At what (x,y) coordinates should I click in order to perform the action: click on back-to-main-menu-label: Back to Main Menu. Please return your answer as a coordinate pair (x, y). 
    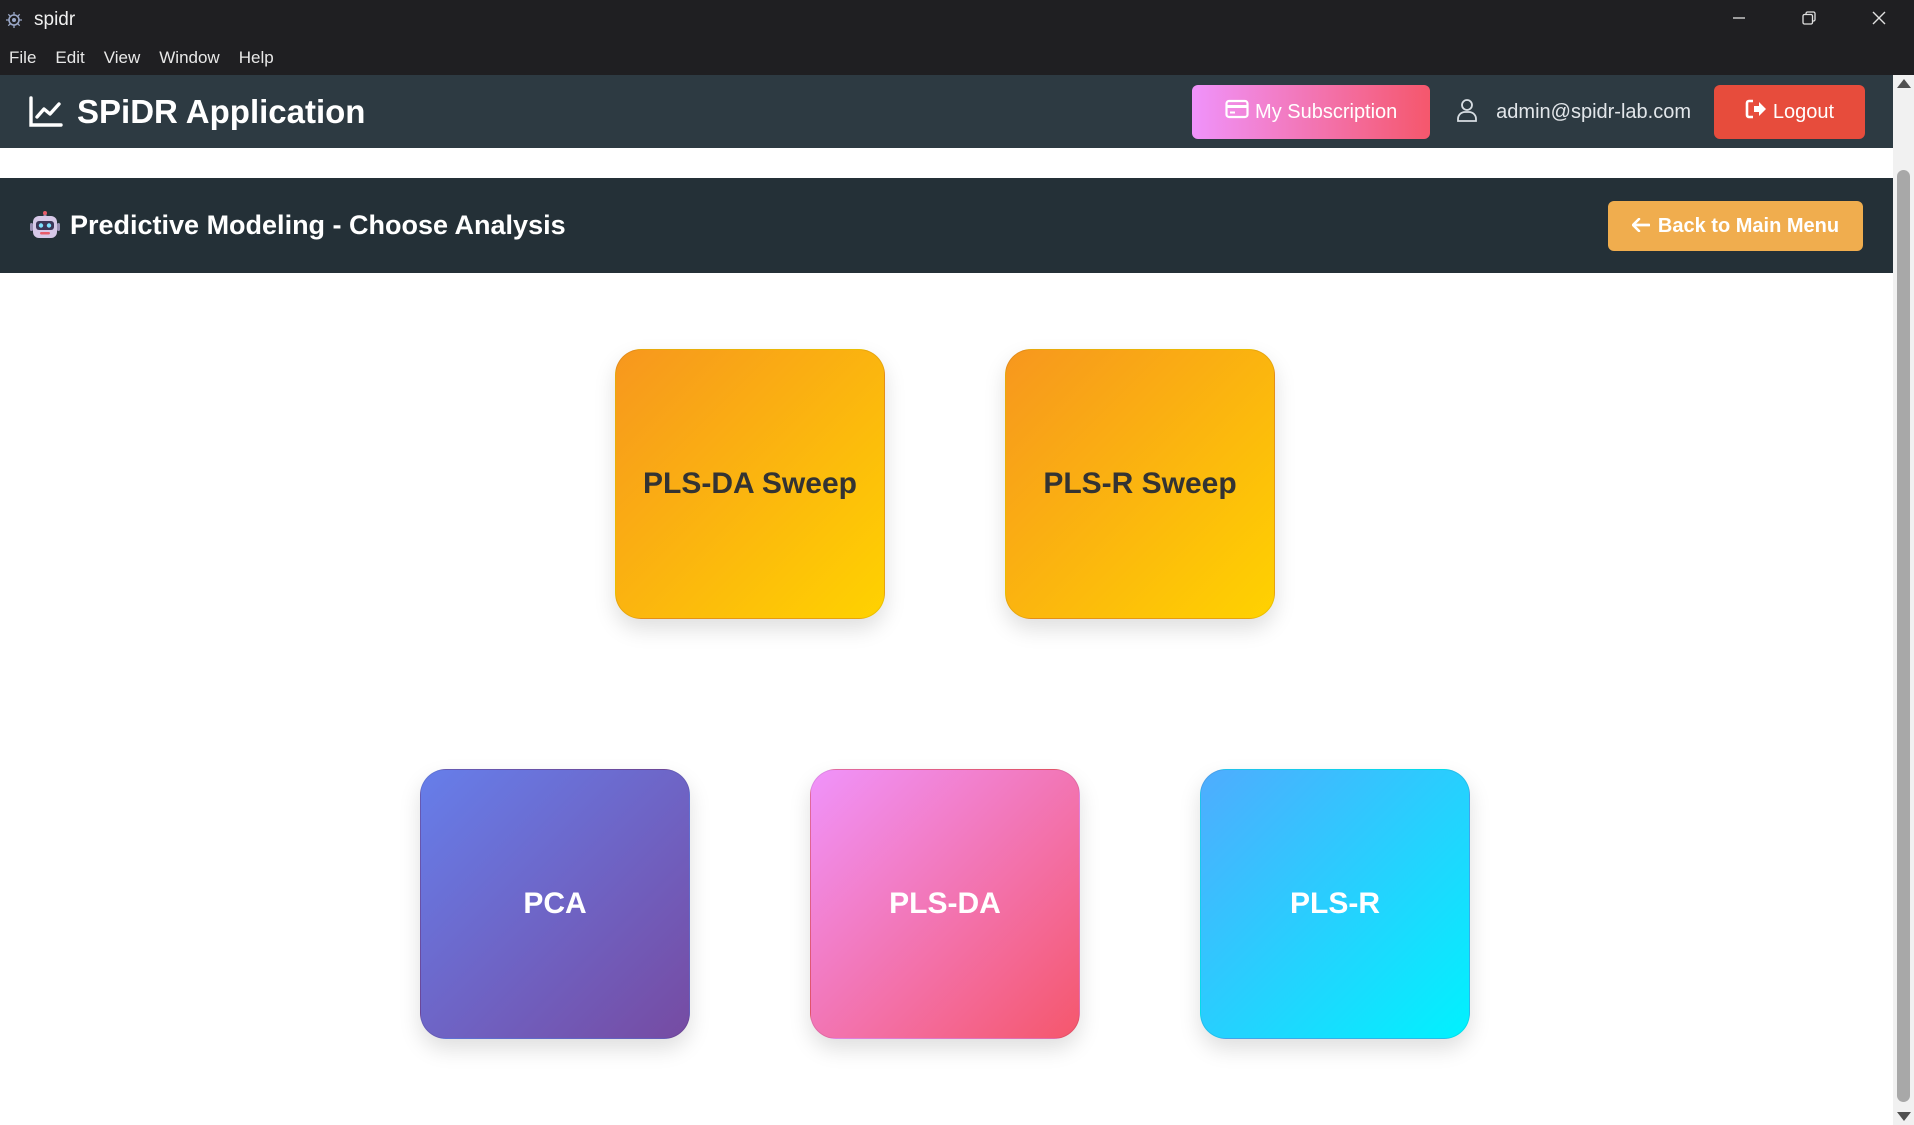
    Looking at the image, I should click on (1748, 225).